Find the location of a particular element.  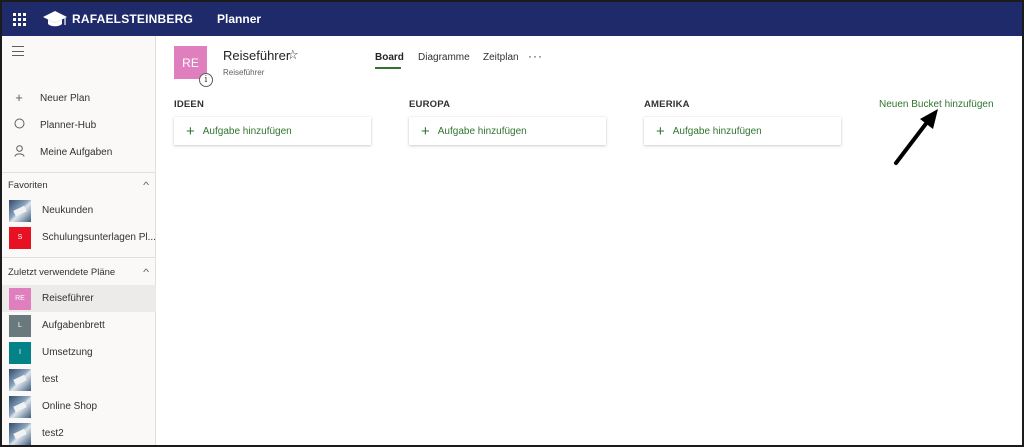

tab-charts: Diagramme is located at coordinates (444, 57).